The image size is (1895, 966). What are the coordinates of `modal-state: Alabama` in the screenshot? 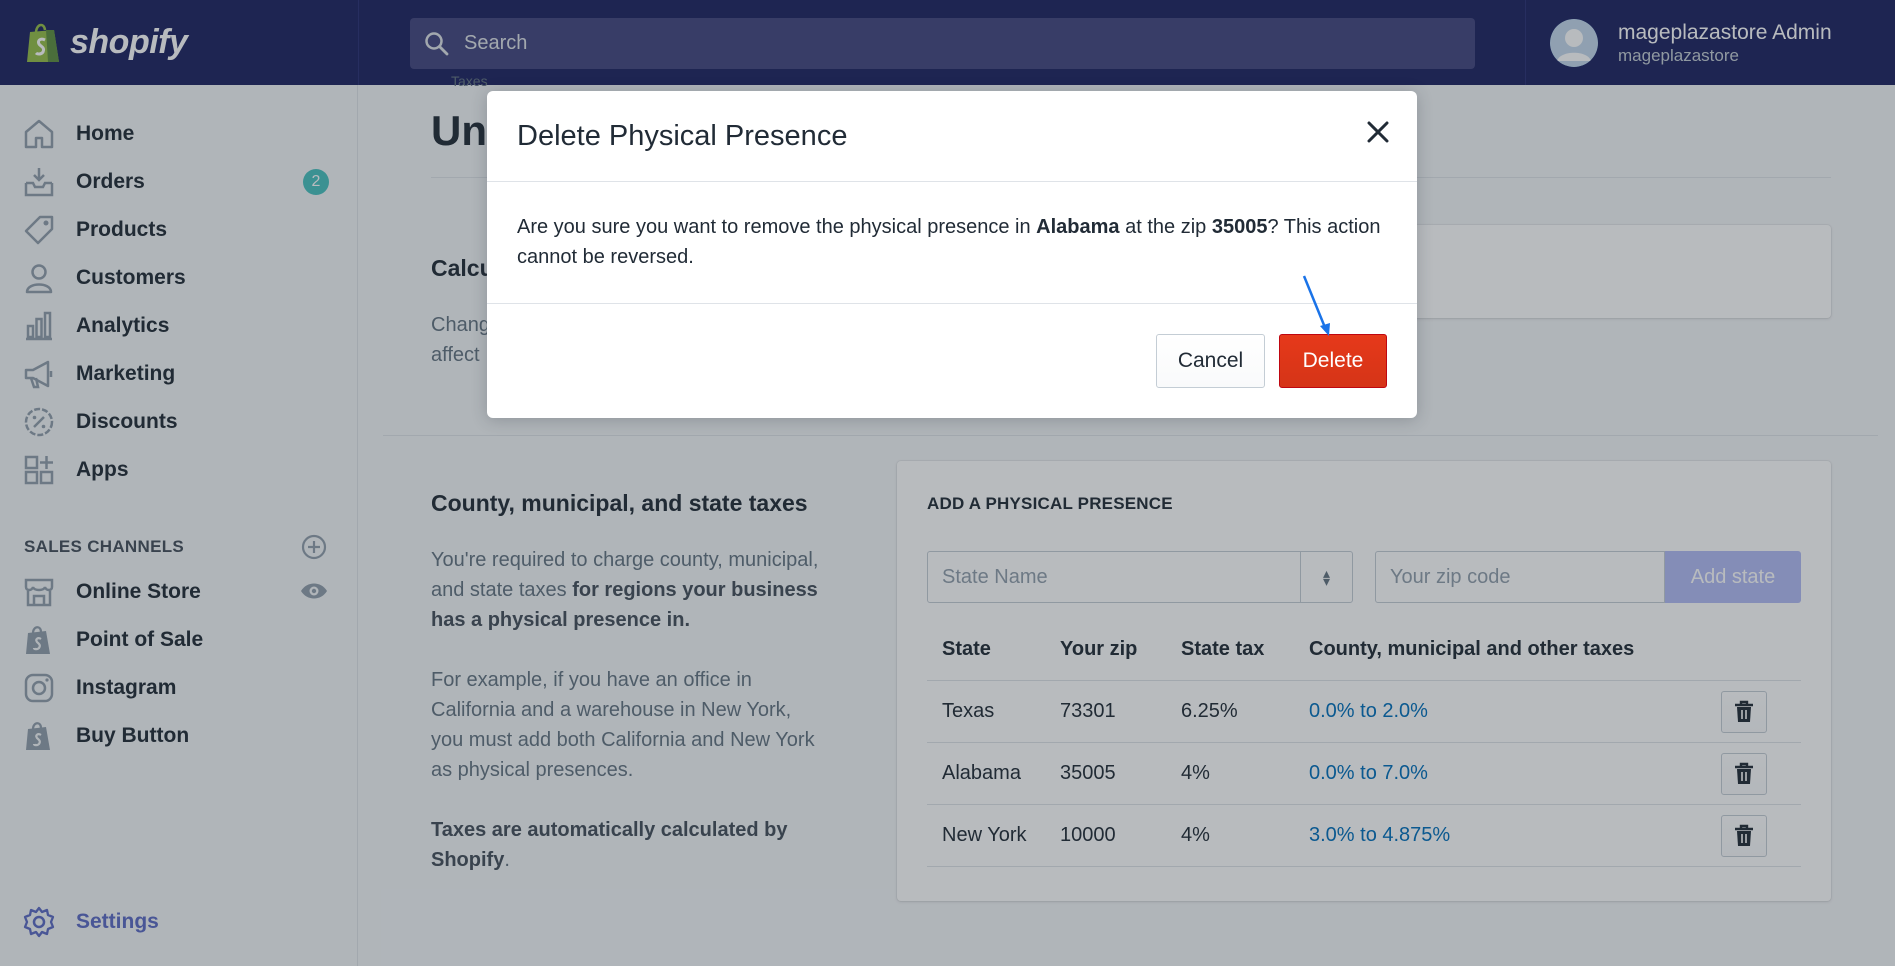 It's located at (1078, 227).